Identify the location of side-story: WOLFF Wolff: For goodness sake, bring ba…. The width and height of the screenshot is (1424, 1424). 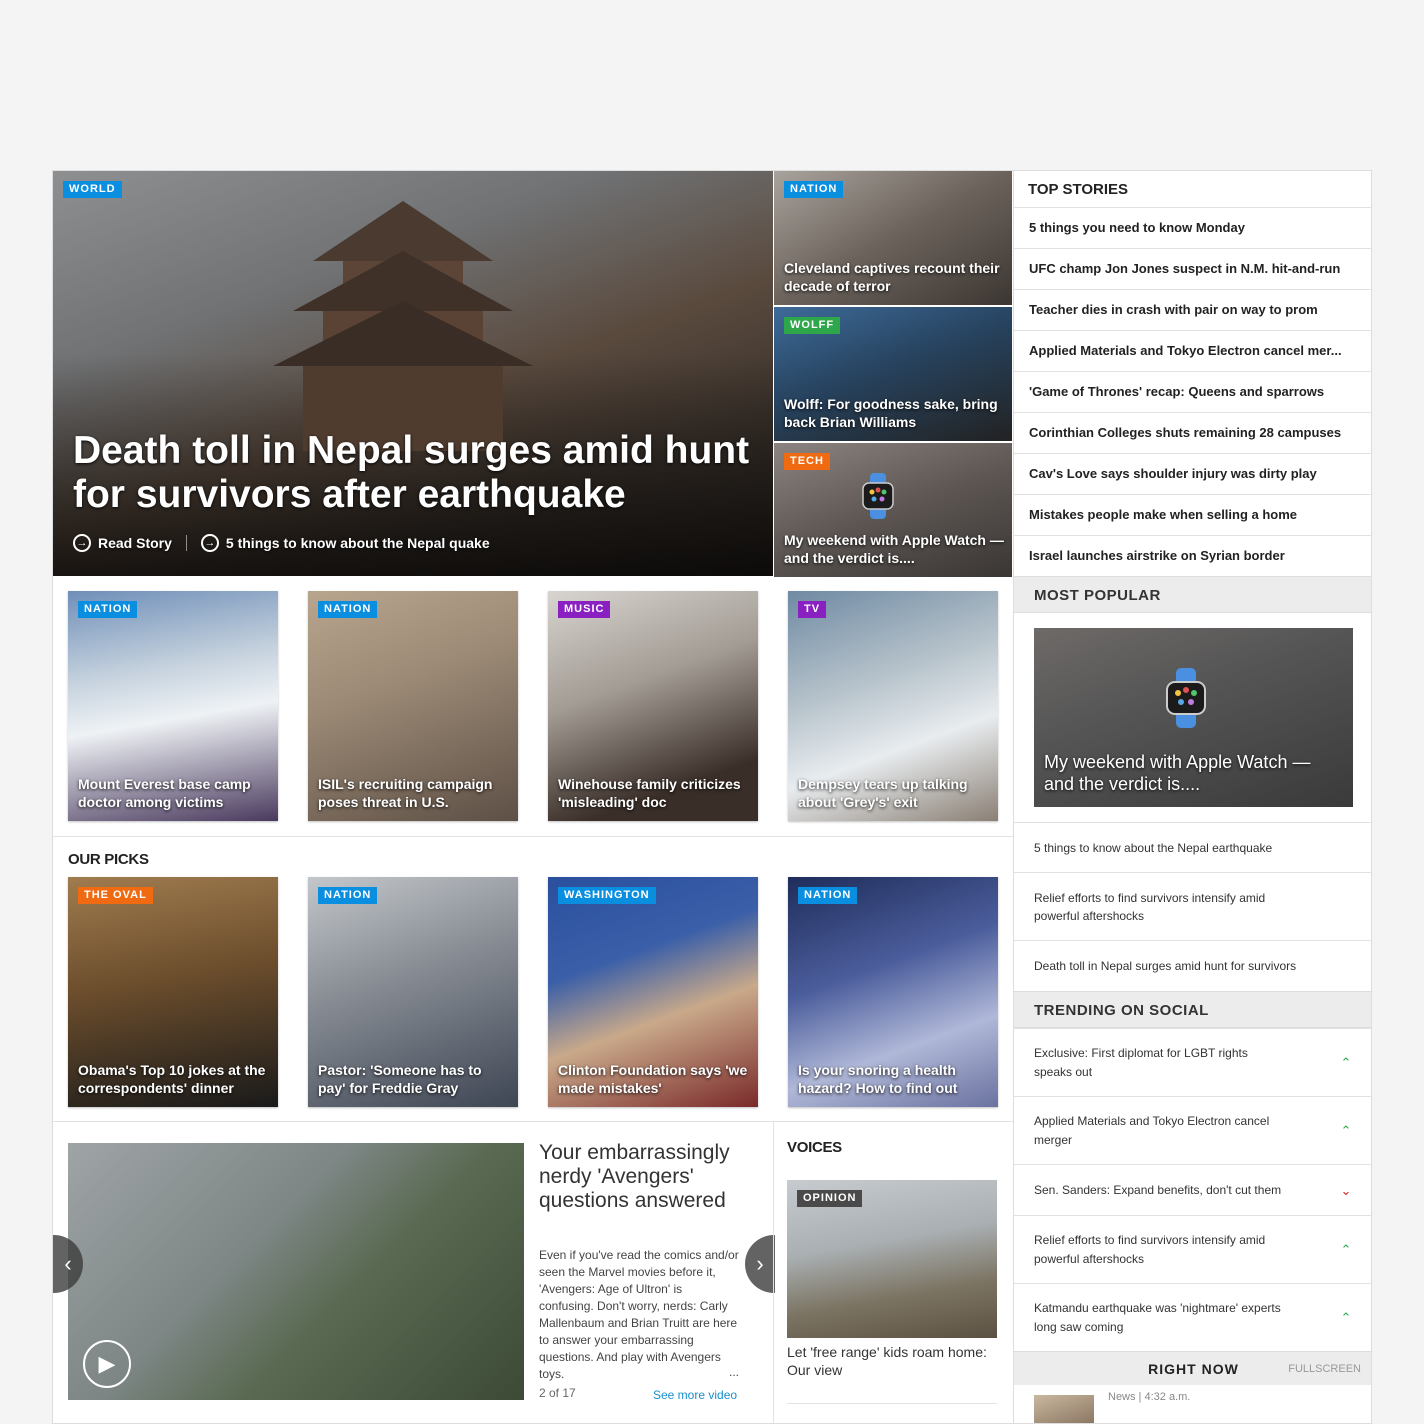
(893, 374).